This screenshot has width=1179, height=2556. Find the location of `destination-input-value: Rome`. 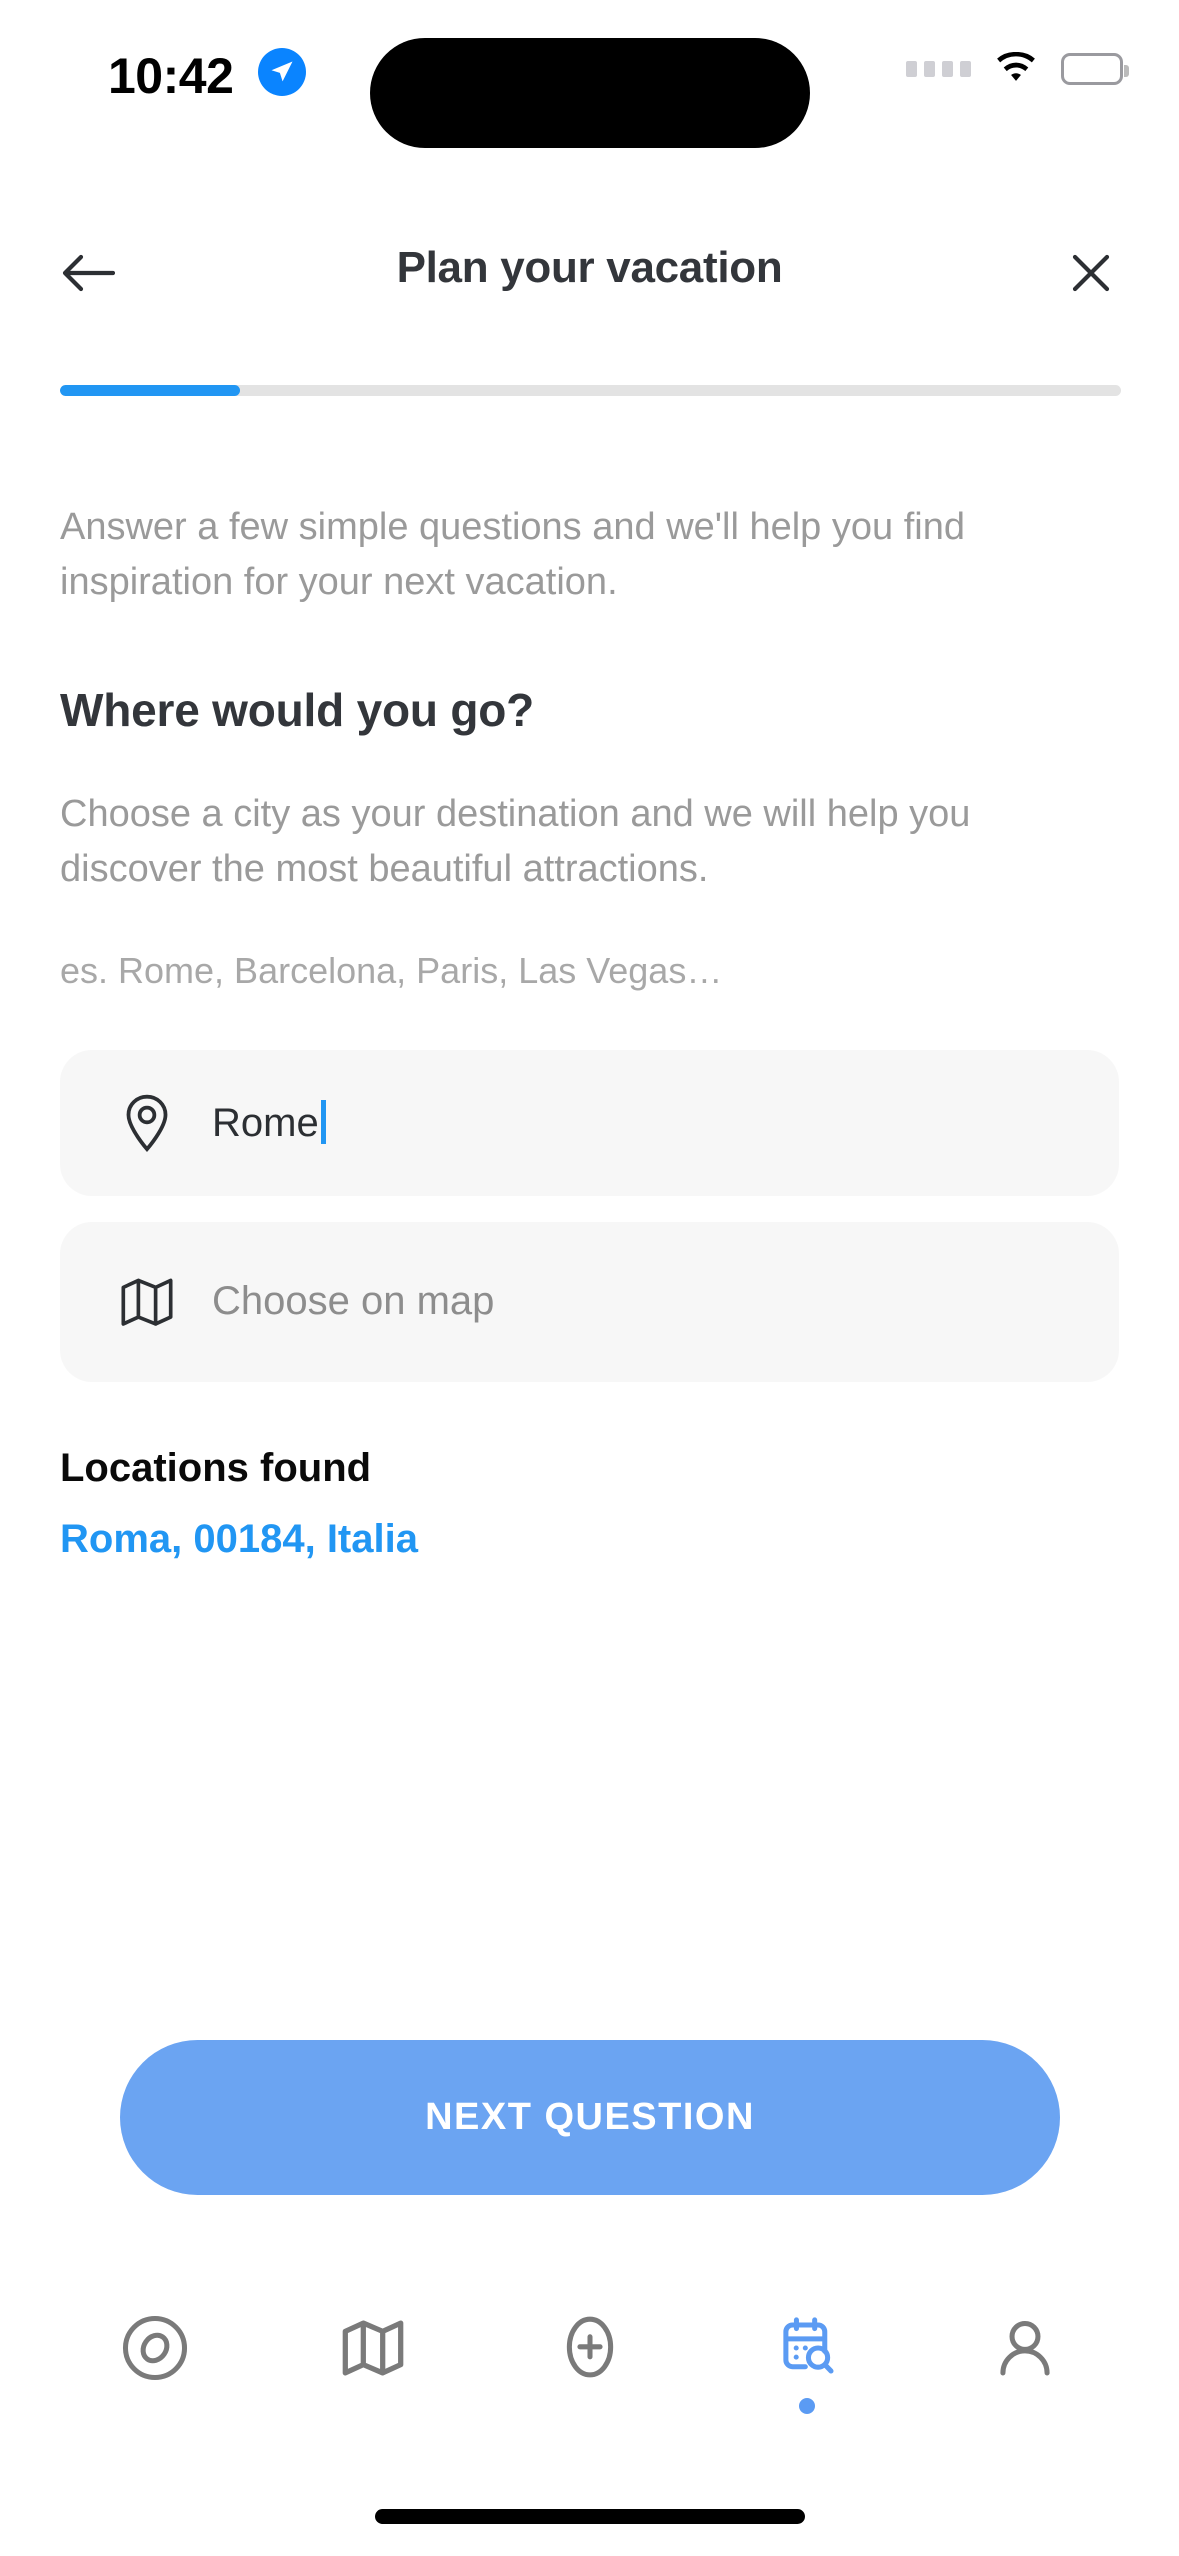

destination-input-value: Rome is located at coordinates (269, 1122).